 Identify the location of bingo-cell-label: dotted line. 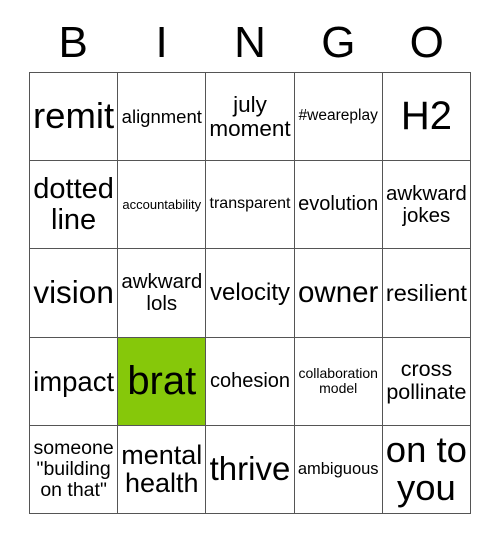
(73, 204).